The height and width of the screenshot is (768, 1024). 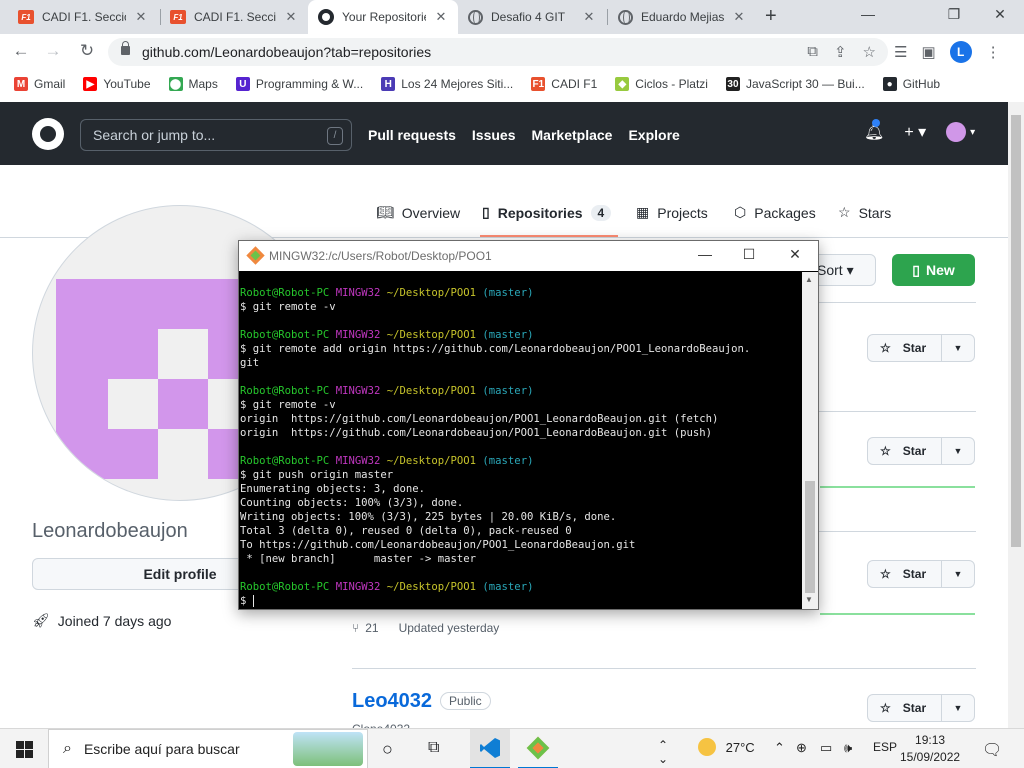 I want to click on tab-label: Your Repositorie, so click(x=384, y=17).